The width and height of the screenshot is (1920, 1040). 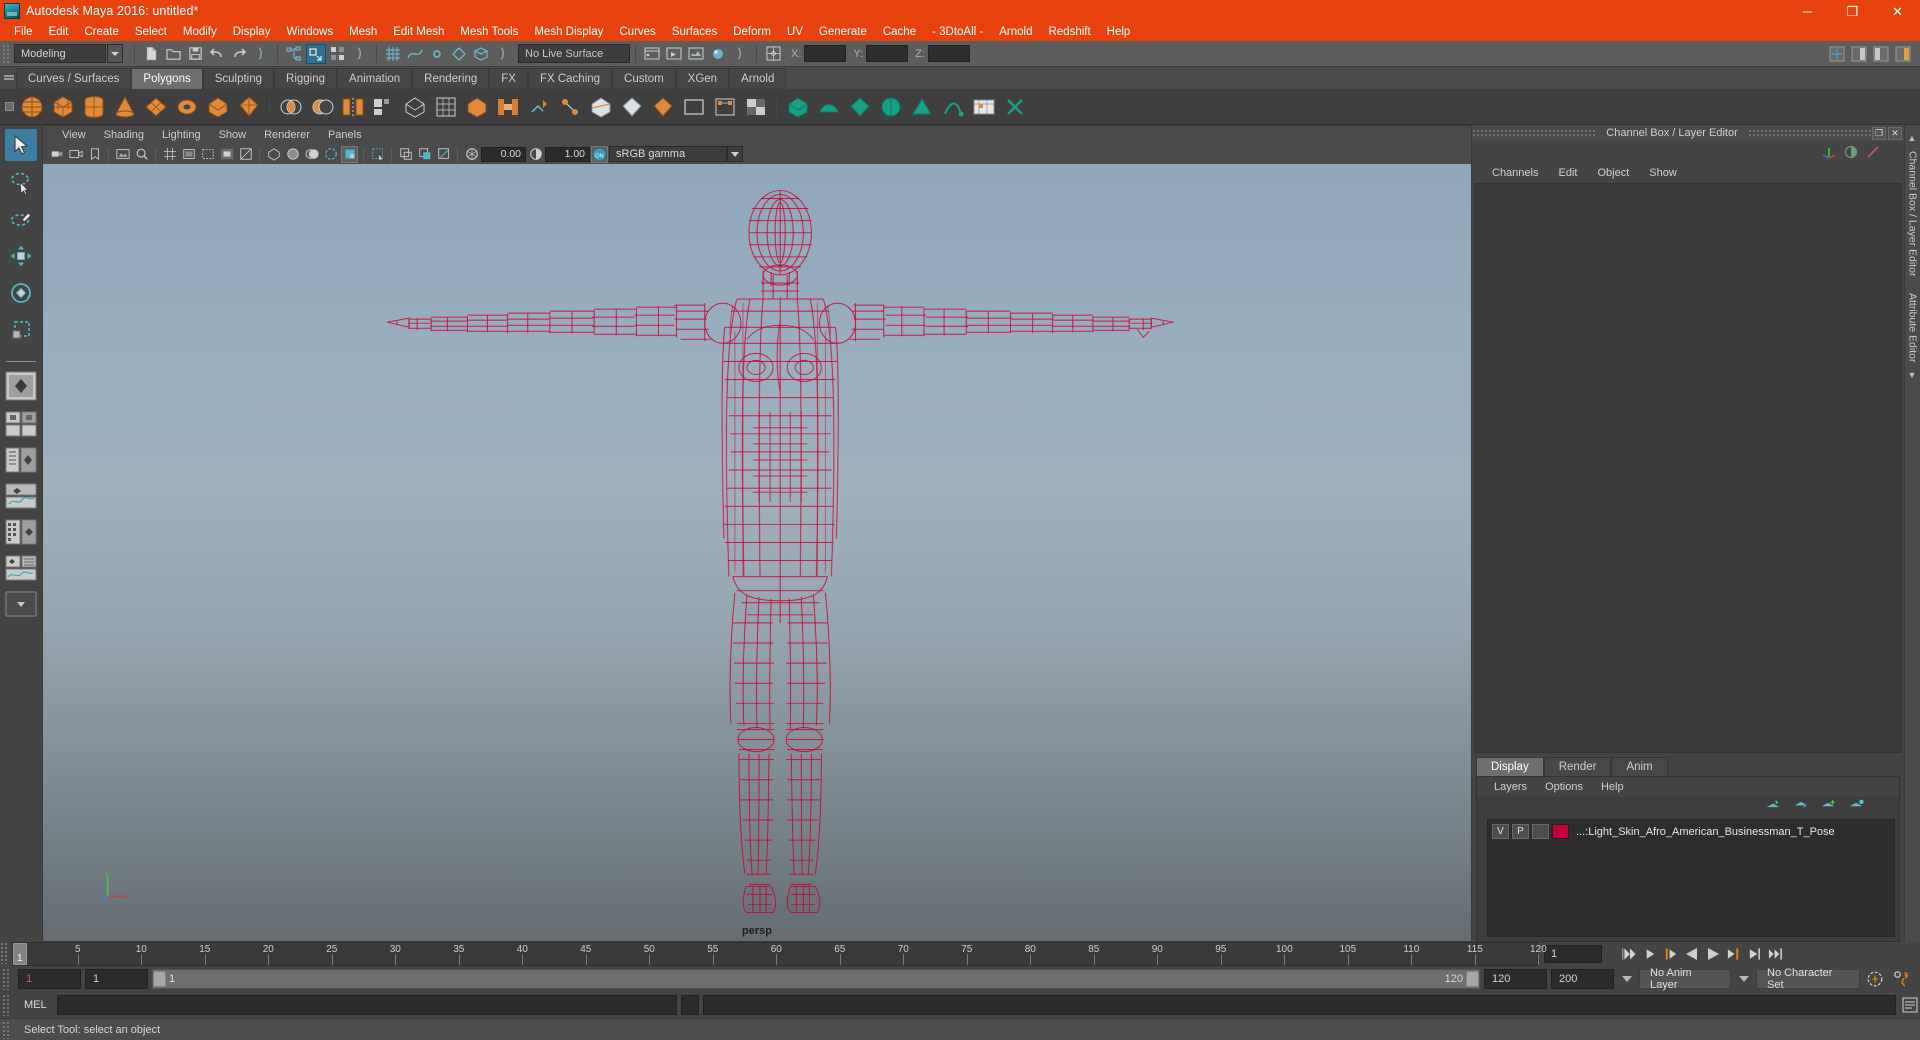 I want to click on menu-3dtoall: - 3DtoAll -, so click(x=957, y=31).